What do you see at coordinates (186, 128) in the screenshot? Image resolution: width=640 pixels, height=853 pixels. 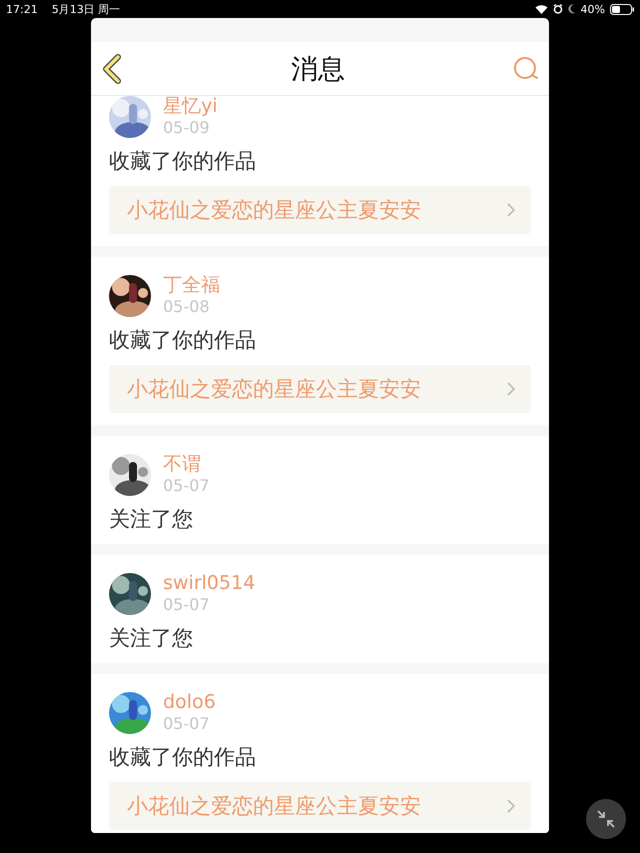 I see `message-date: 05-09` at bounding box center [186, 128].